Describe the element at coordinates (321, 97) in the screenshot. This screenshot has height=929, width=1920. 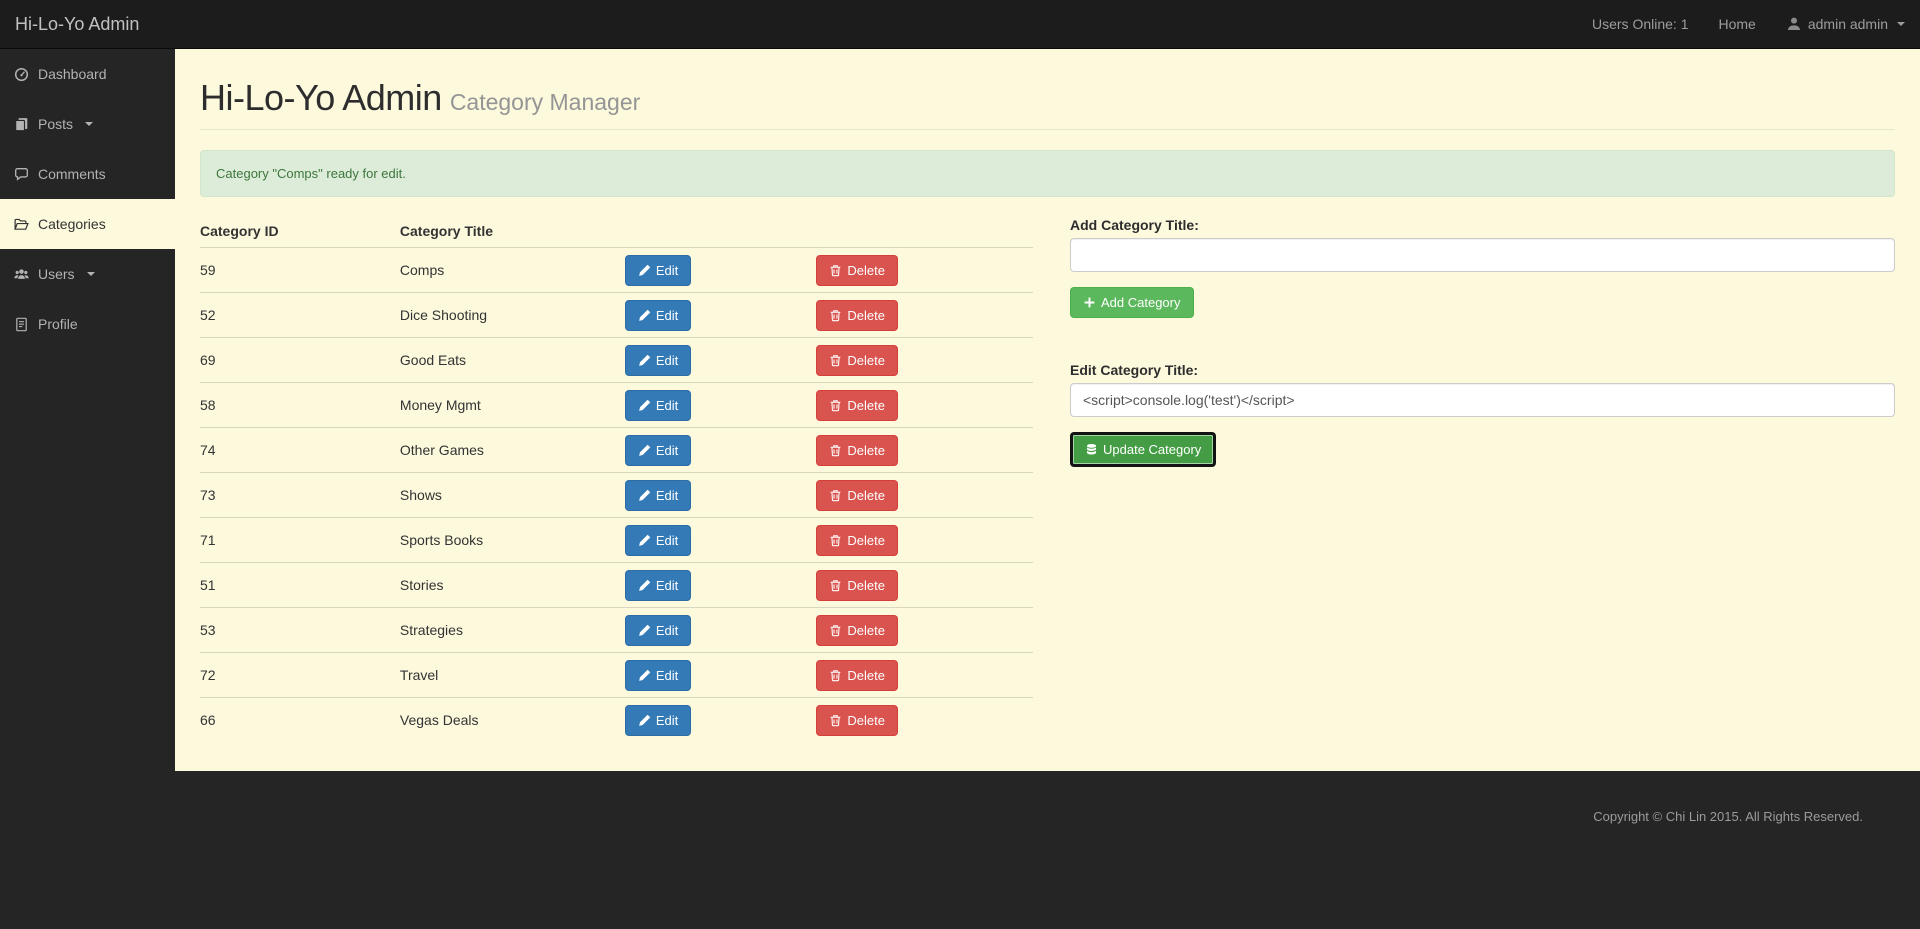
I see `page-title-text: Hi-Lo-Yo Admin` at that location.